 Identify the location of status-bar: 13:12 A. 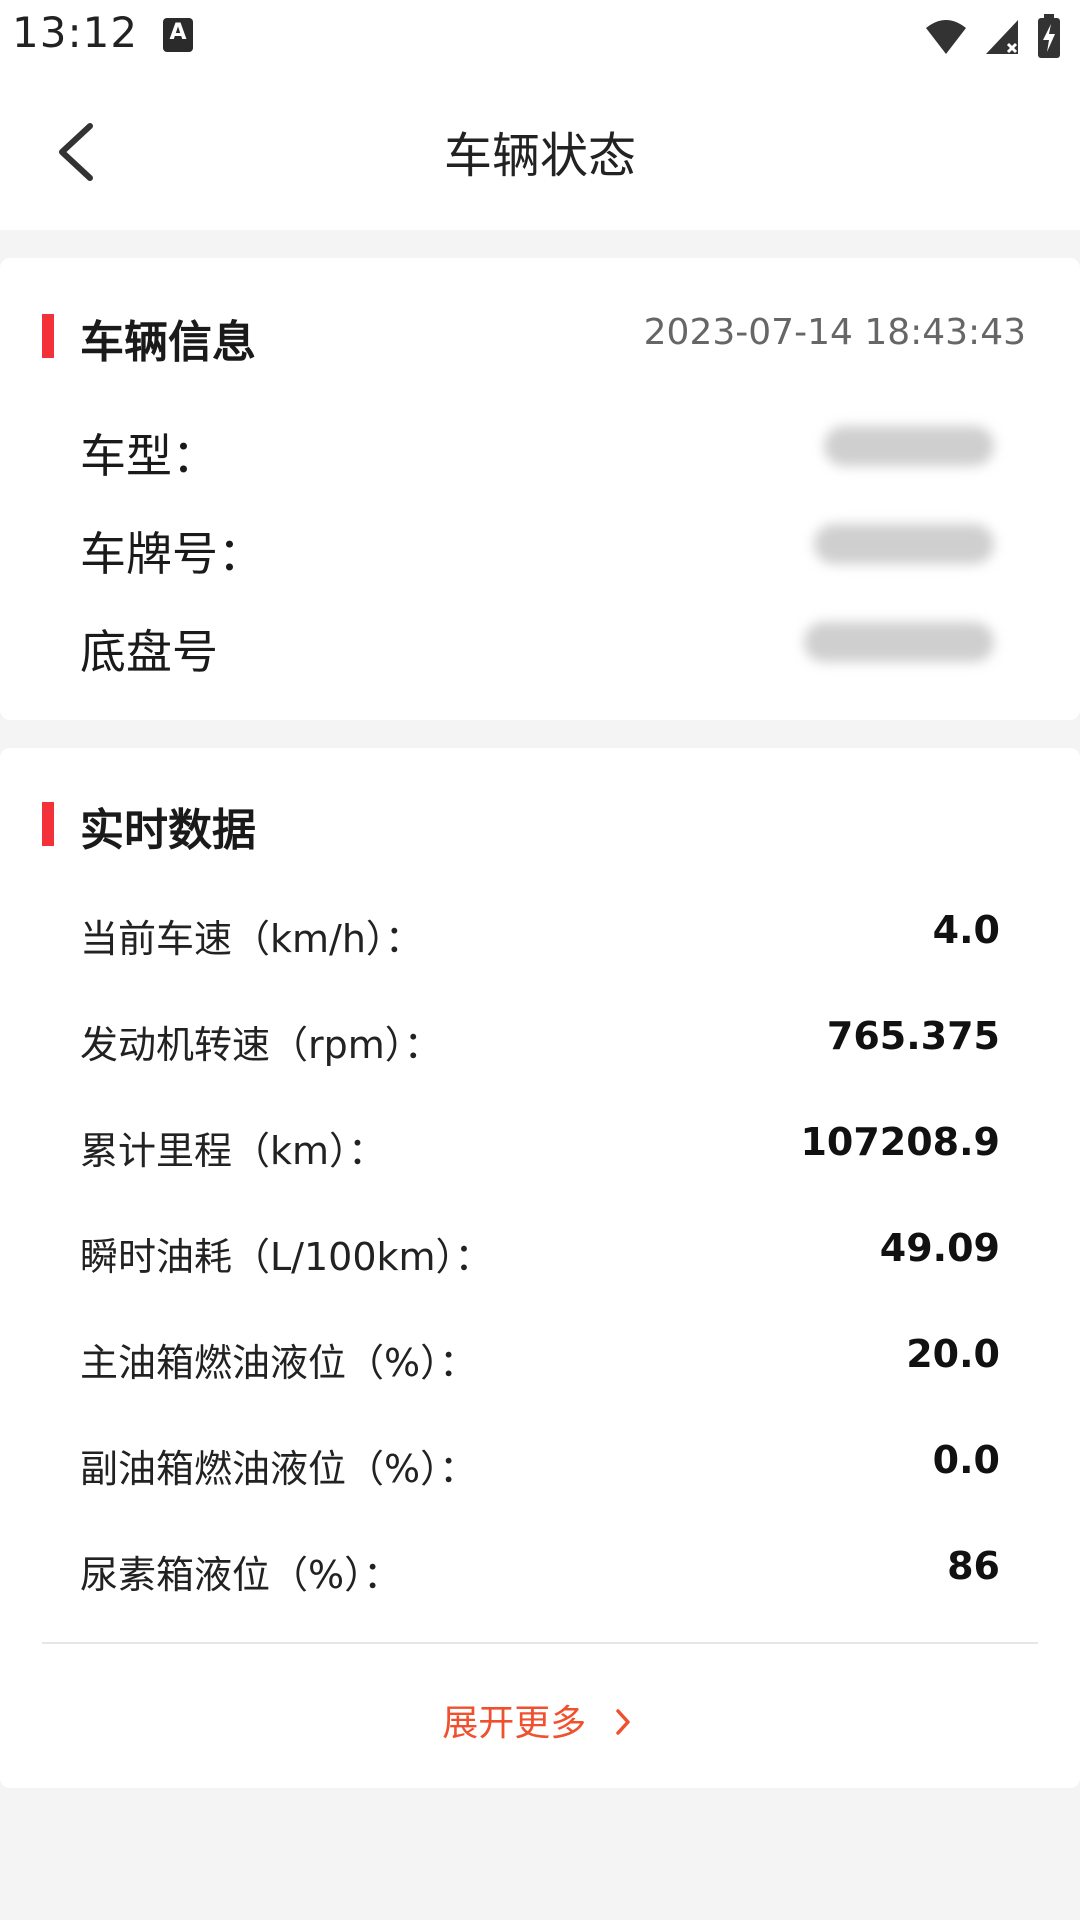
(540, 36).